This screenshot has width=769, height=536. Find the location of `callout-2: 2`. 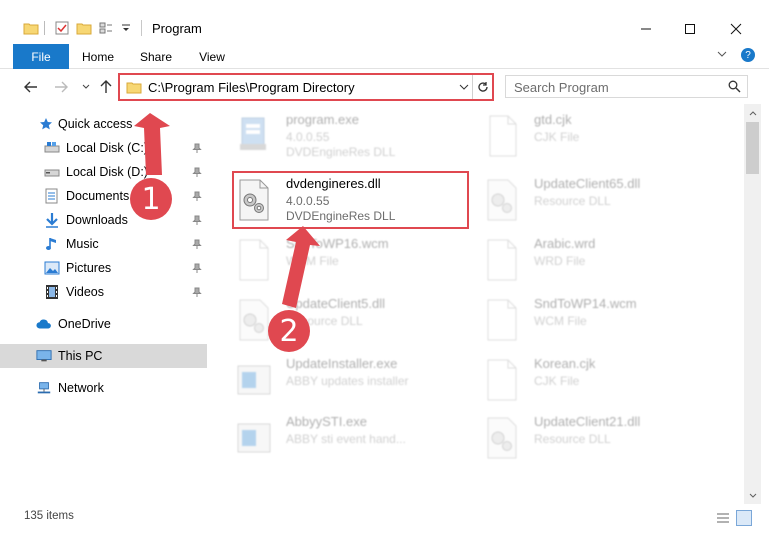

callout-2: 2 is located at coordinates (289, 331).